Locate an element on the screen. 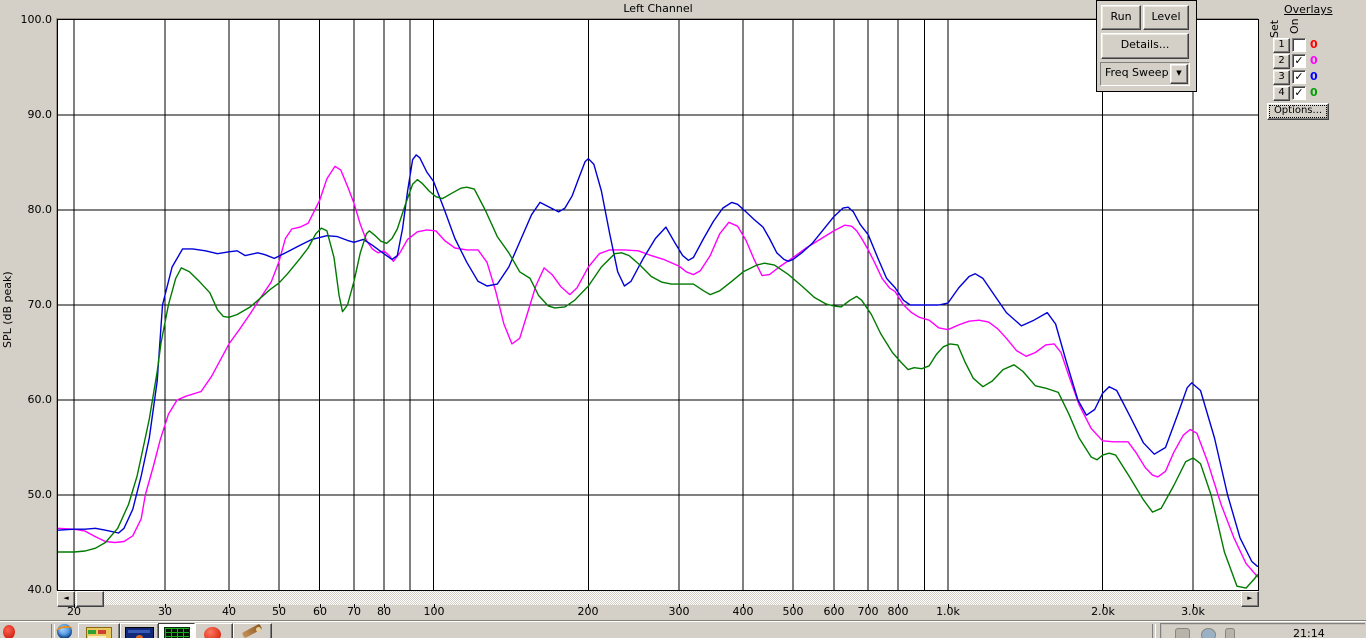  taskbar-button-analyzer is located at coordinates (176, 630).